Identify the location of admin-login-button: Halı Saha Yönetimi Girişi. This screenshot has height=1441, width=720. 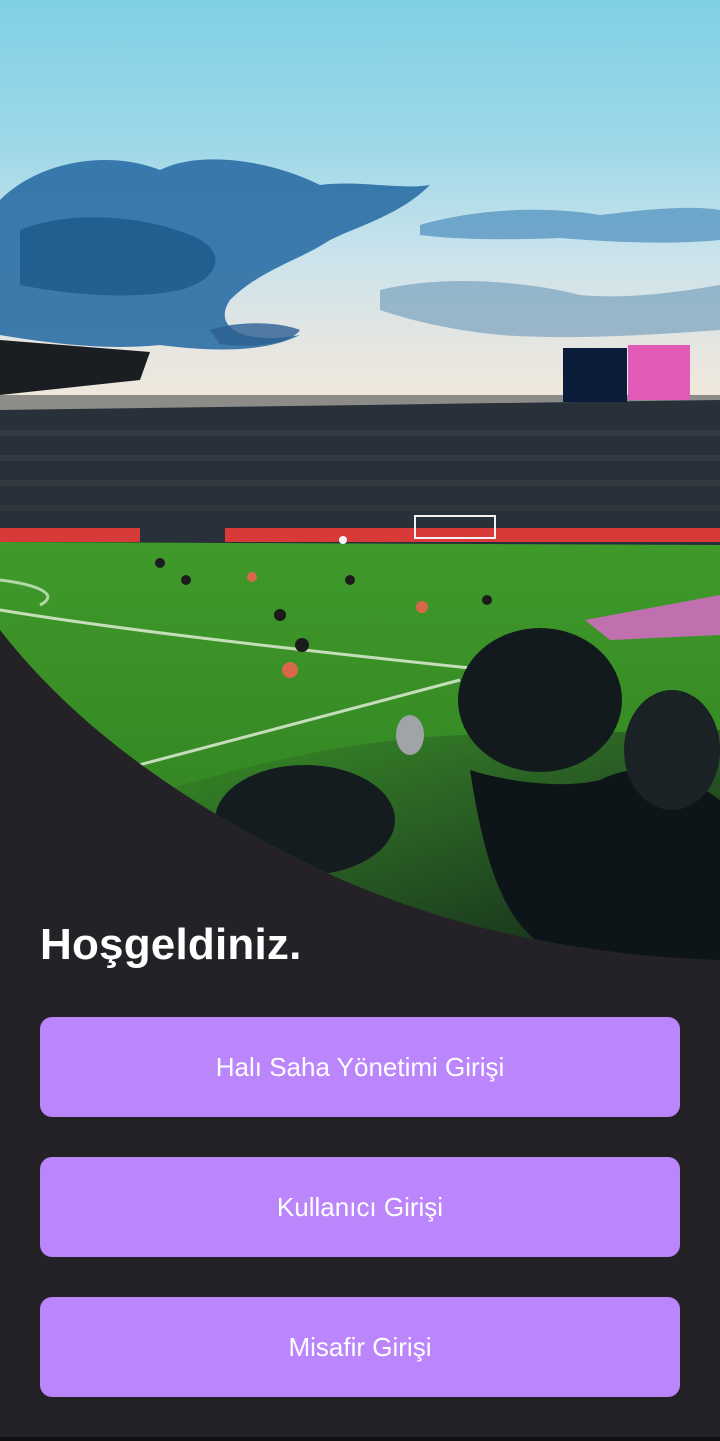
(360, 1067).